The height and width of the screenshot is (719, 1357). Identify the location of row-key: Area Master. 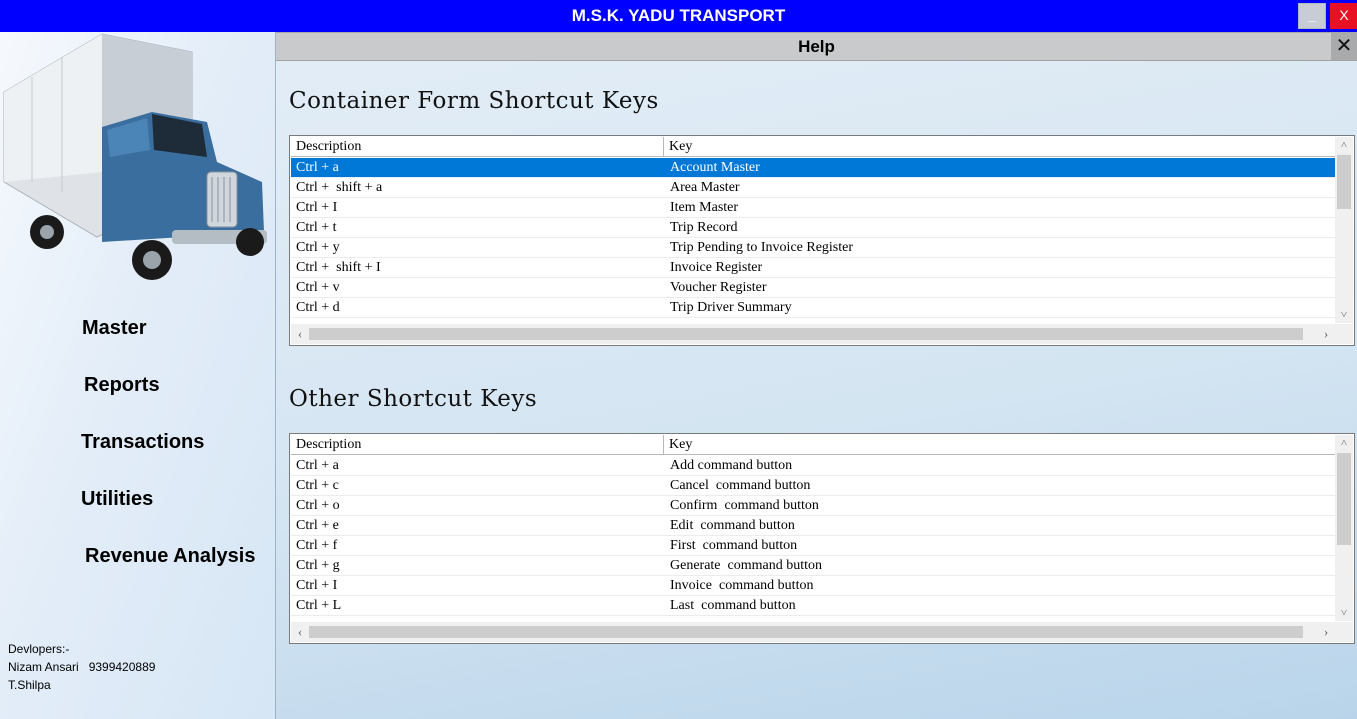
(705, 187).